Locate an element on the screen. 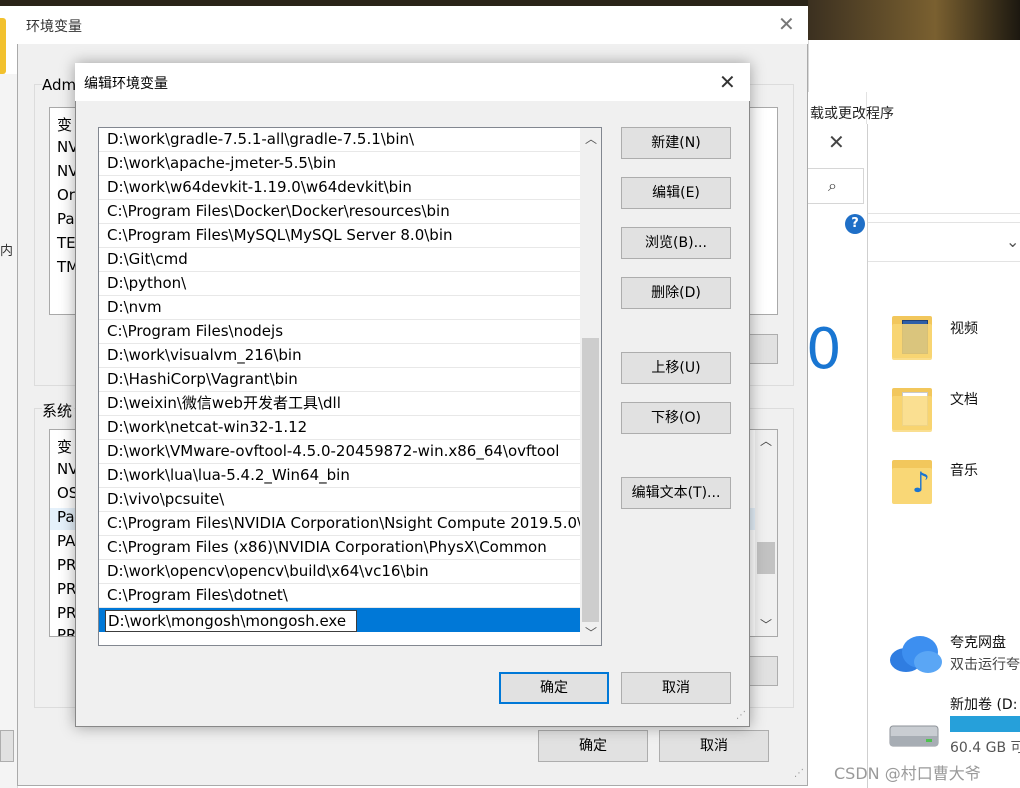 The height and width of the screenshot is (788, 1020). drive-free-space: 60.4 GB 可 is located at coordinates (985, 748).